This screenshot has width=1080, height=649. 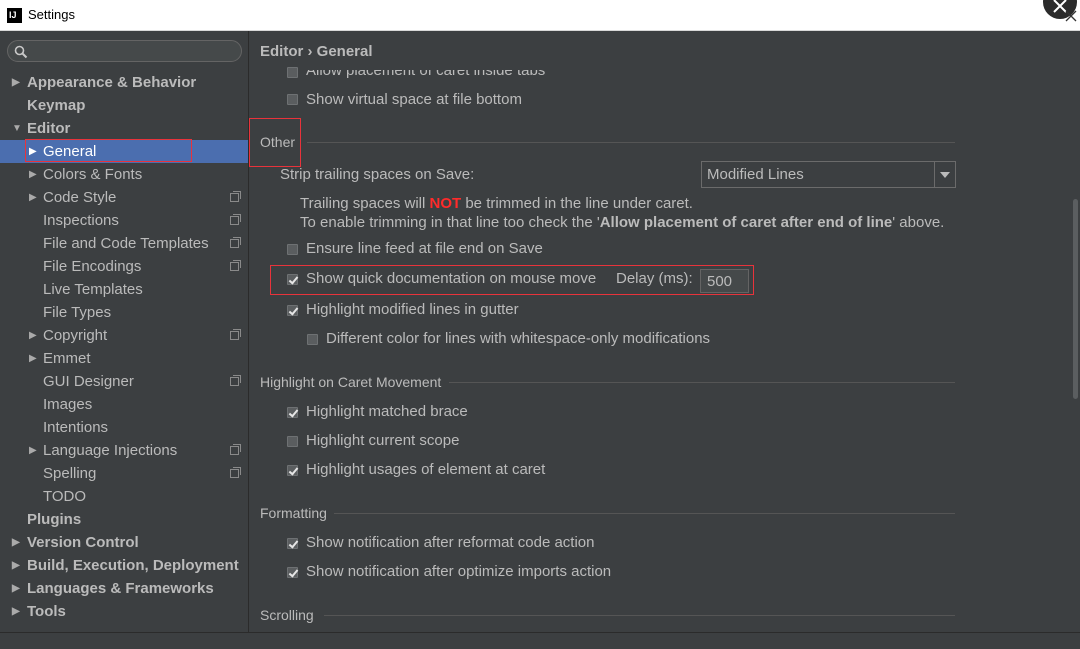 I want to click on scrolling-section-title: Scrolling, so click(x=287, y=615).